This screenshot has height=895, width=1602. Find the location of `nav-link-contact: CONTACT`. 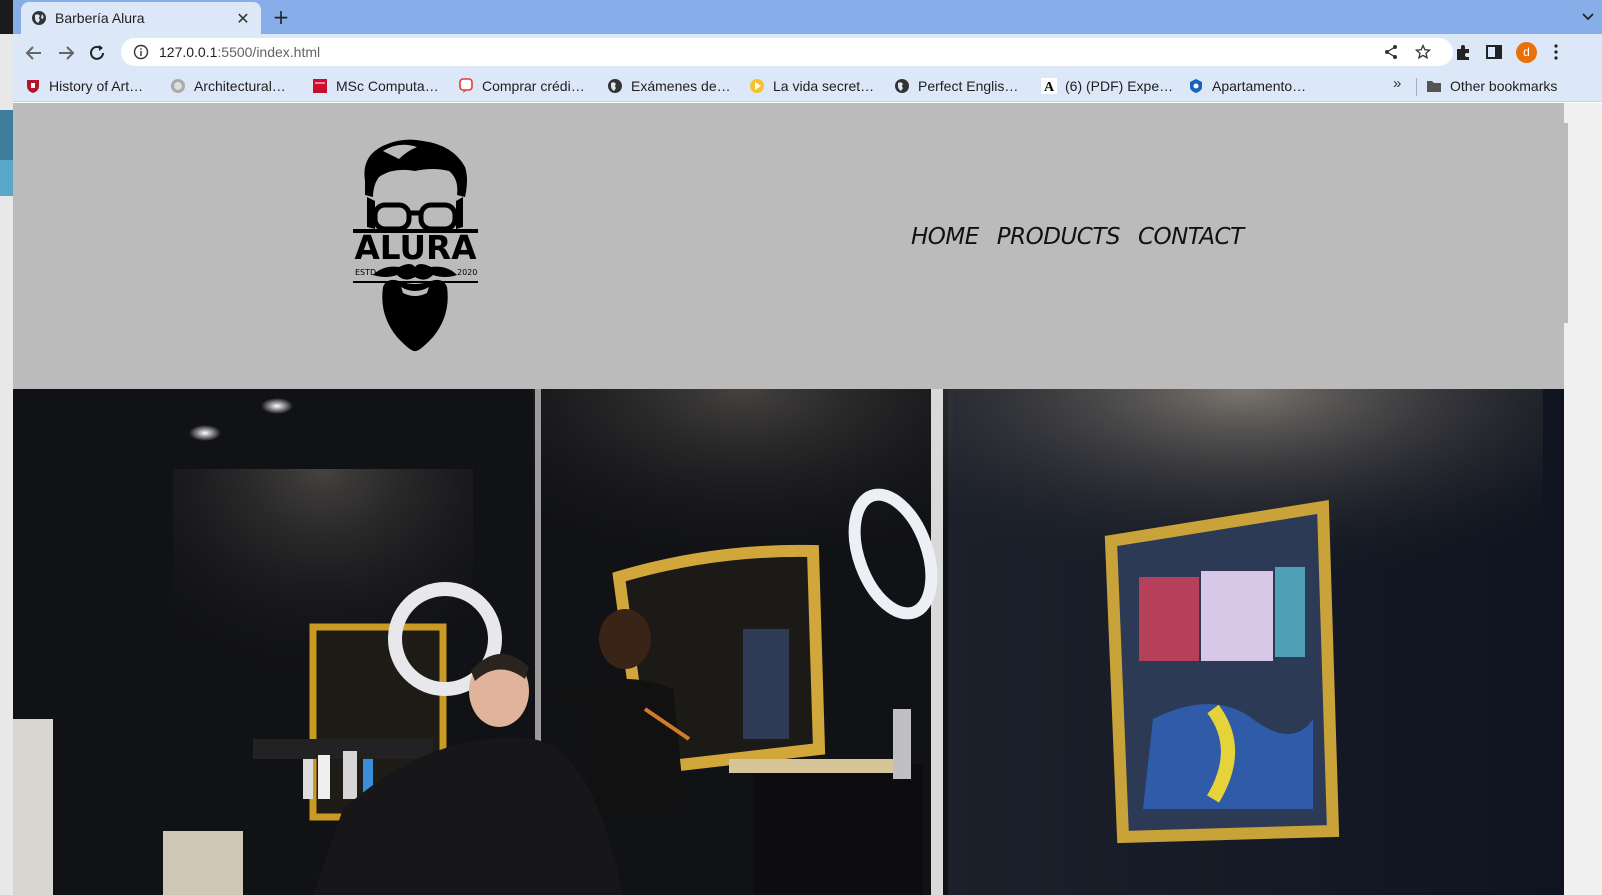

nav-link-contact: CONTACT is located at coordinates (1191, 237).